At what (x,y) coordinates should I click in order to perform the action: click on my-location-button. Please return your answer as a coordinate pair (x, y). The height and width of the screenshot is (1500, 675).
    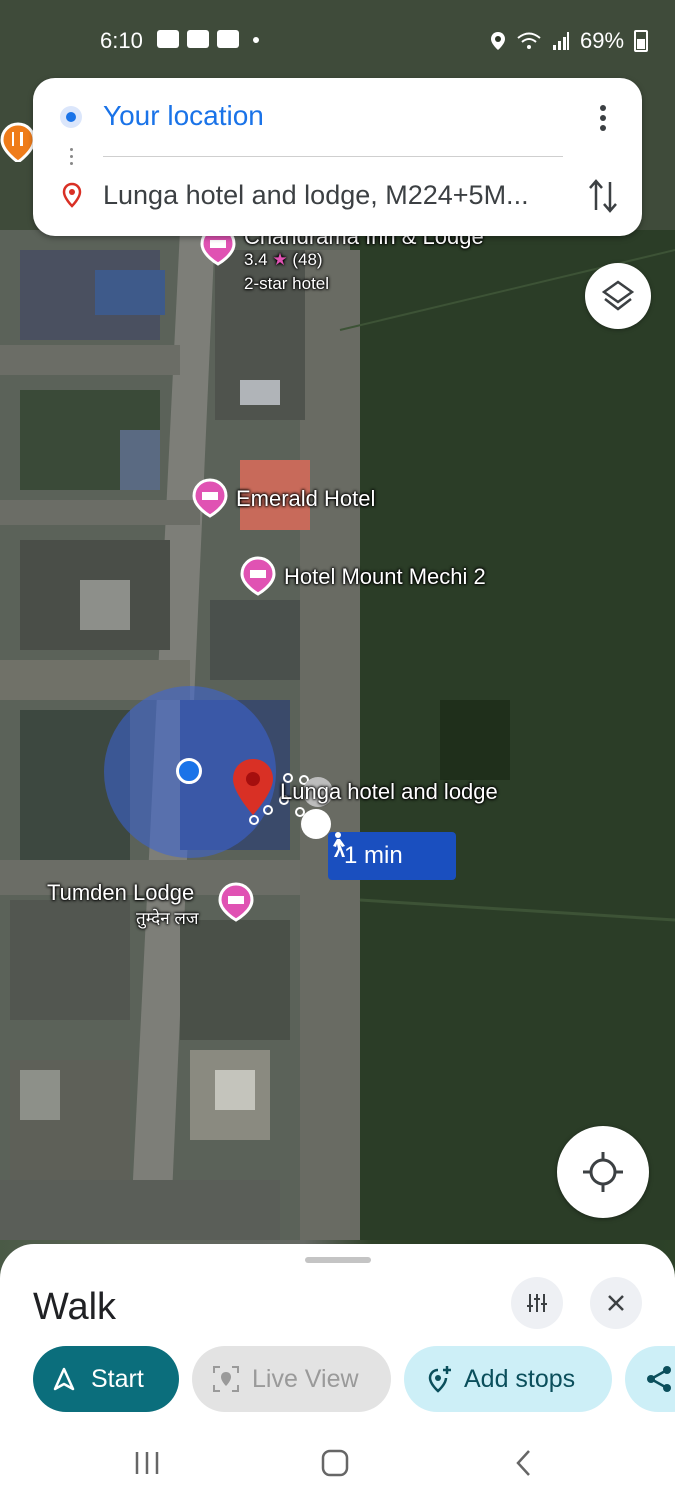
    Looking at the image, I should click on (603, 1172).